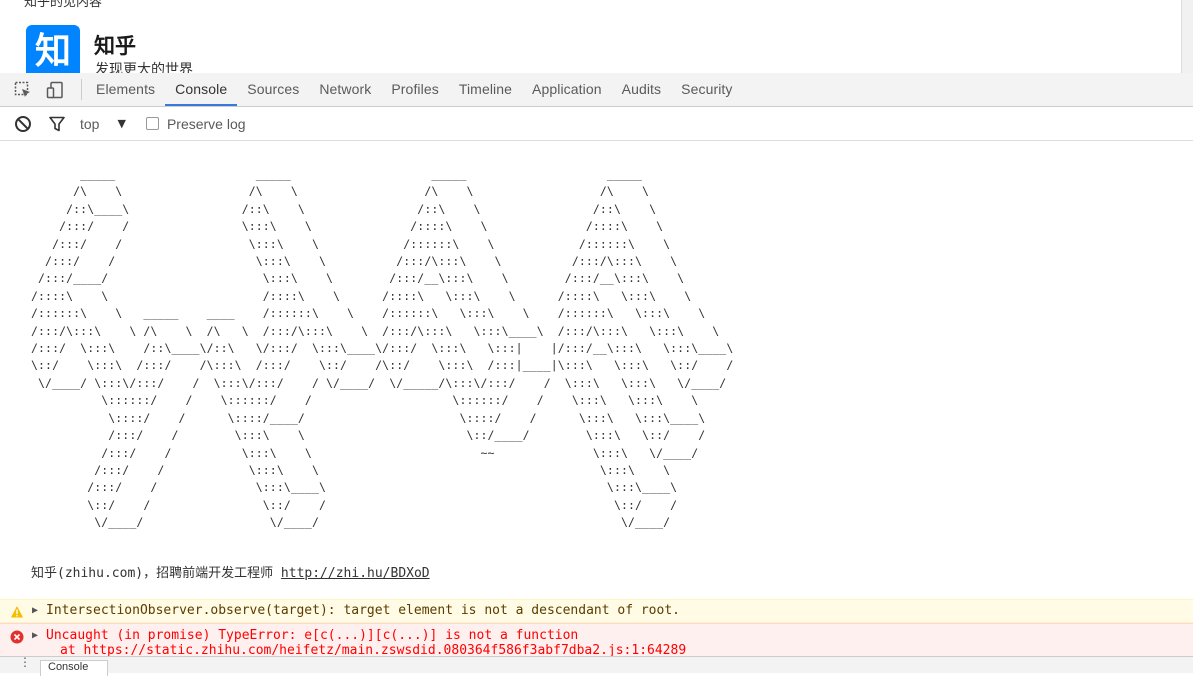  What do you see at coordinates (125, 89) in the screenshot?
I see `tab-elements: Elements` at bounding box center [125, 89].